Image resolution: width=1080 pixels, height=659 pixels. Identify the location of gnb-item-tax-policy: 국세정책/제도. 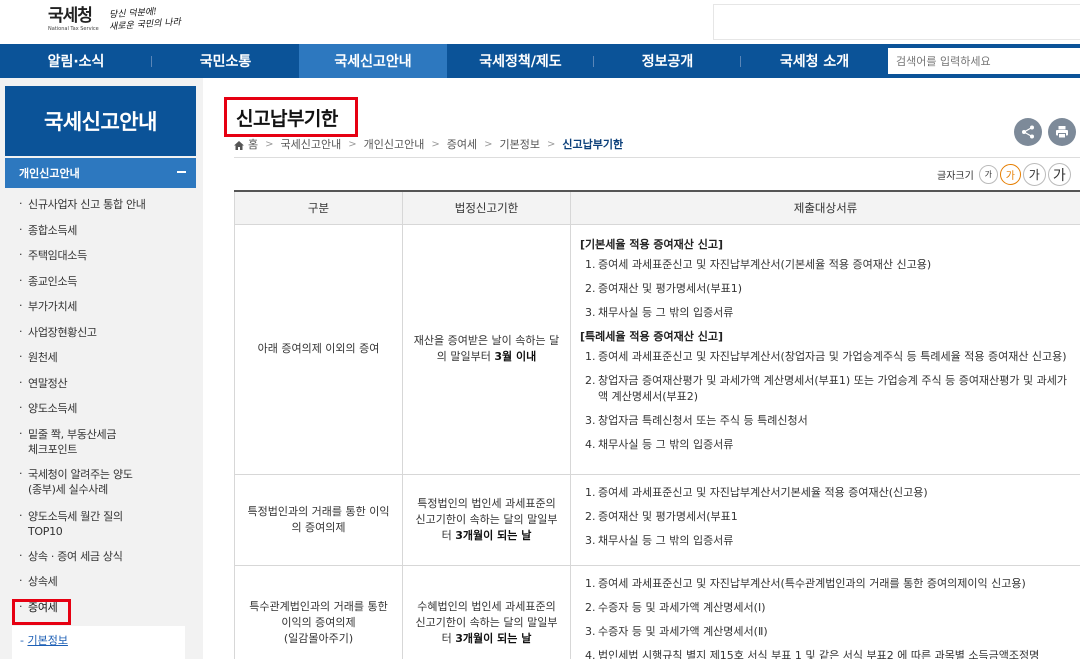
(520, 61).